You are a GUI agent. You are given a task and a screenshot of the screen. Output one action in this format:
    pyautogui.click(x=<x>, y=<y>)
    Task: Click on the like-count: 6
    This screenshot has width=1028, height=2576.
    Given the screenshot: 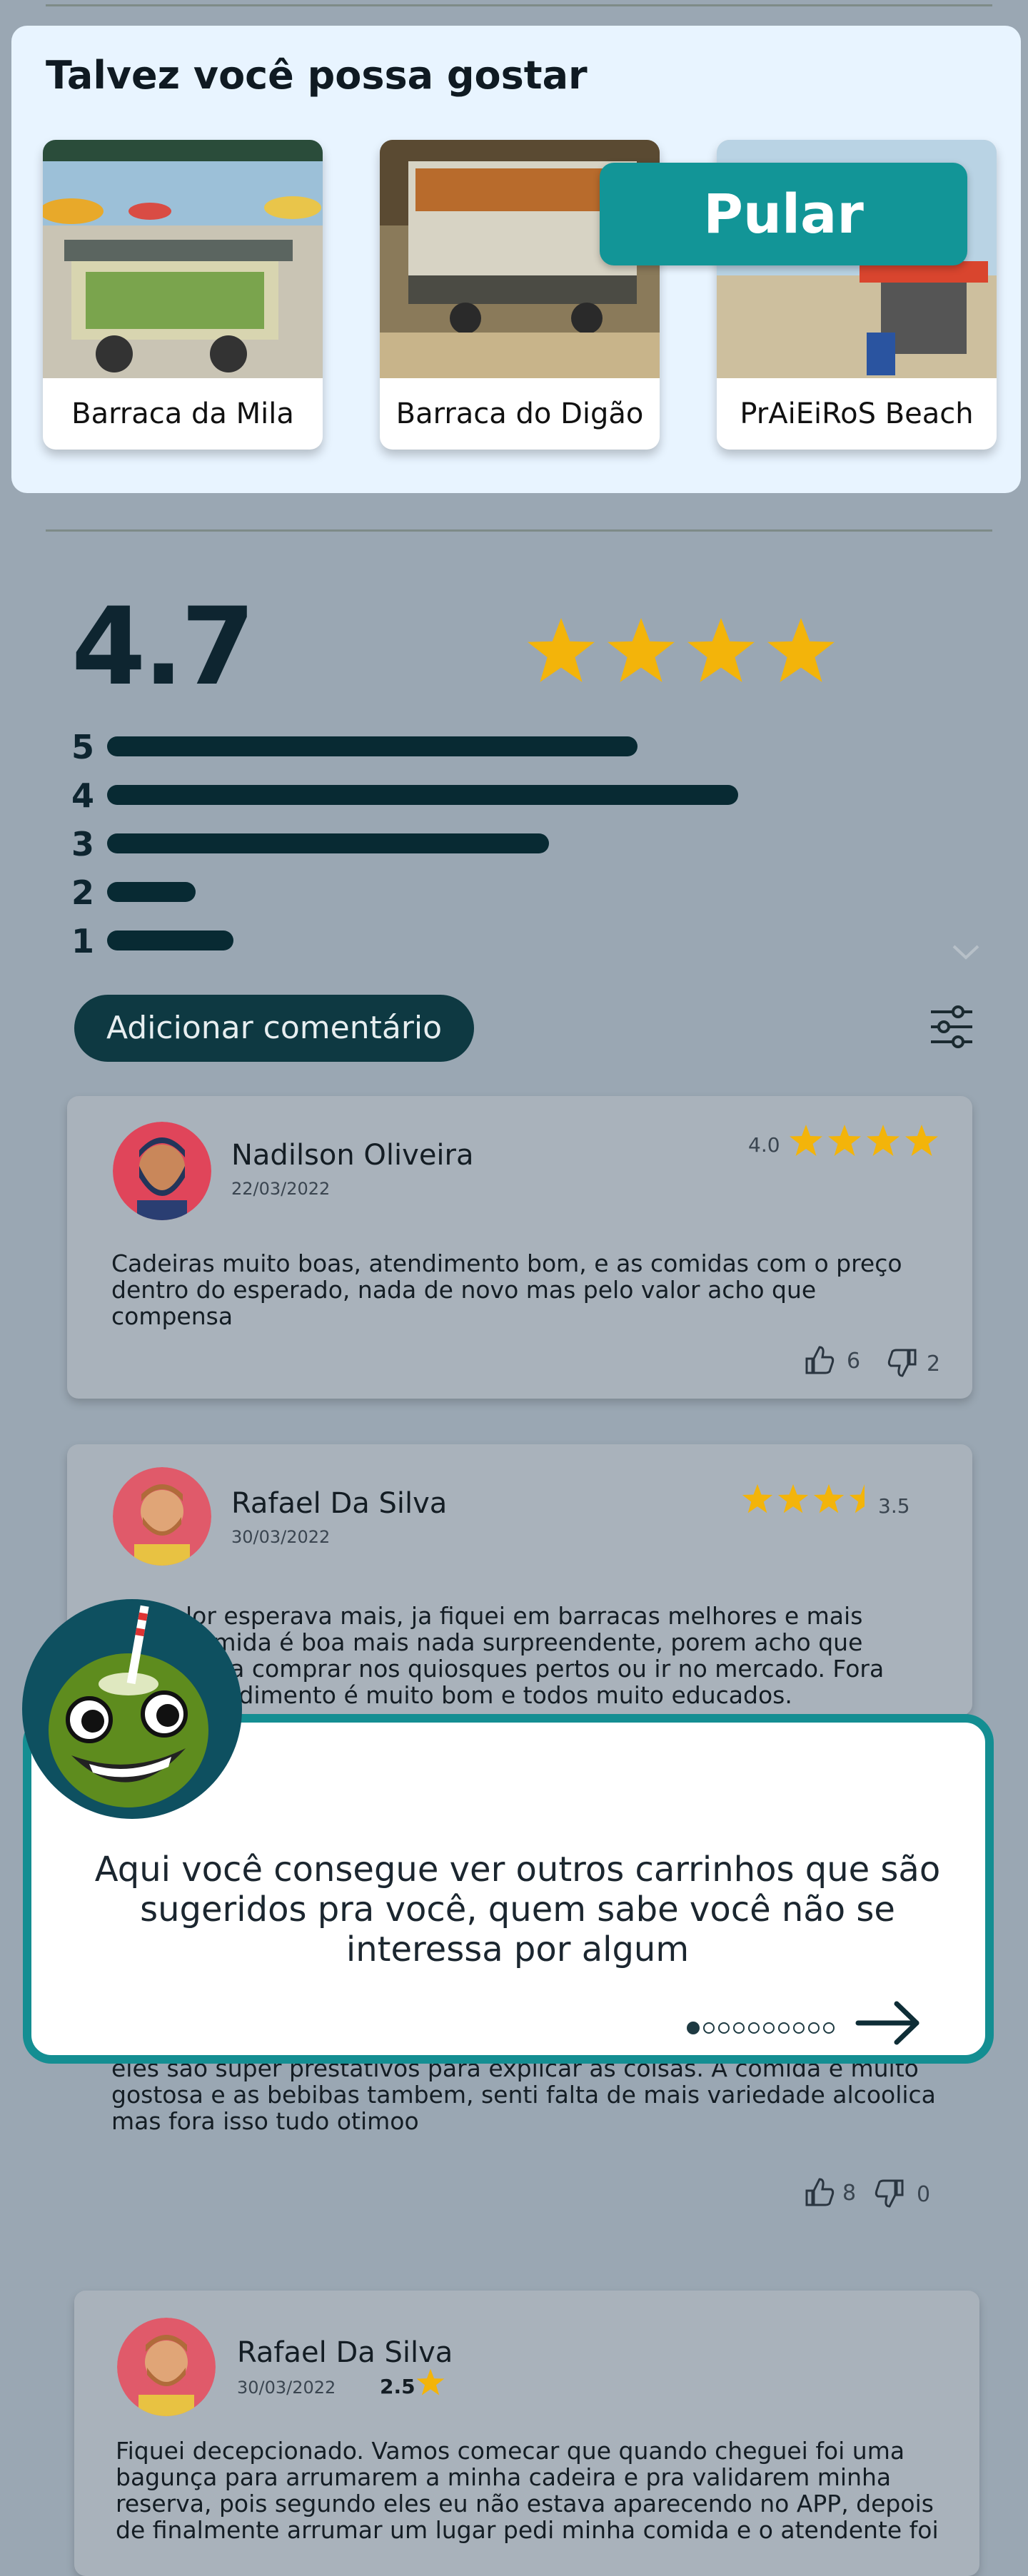 What is the action you would take?
    pyautogui.click(x=854, y=1361)
    